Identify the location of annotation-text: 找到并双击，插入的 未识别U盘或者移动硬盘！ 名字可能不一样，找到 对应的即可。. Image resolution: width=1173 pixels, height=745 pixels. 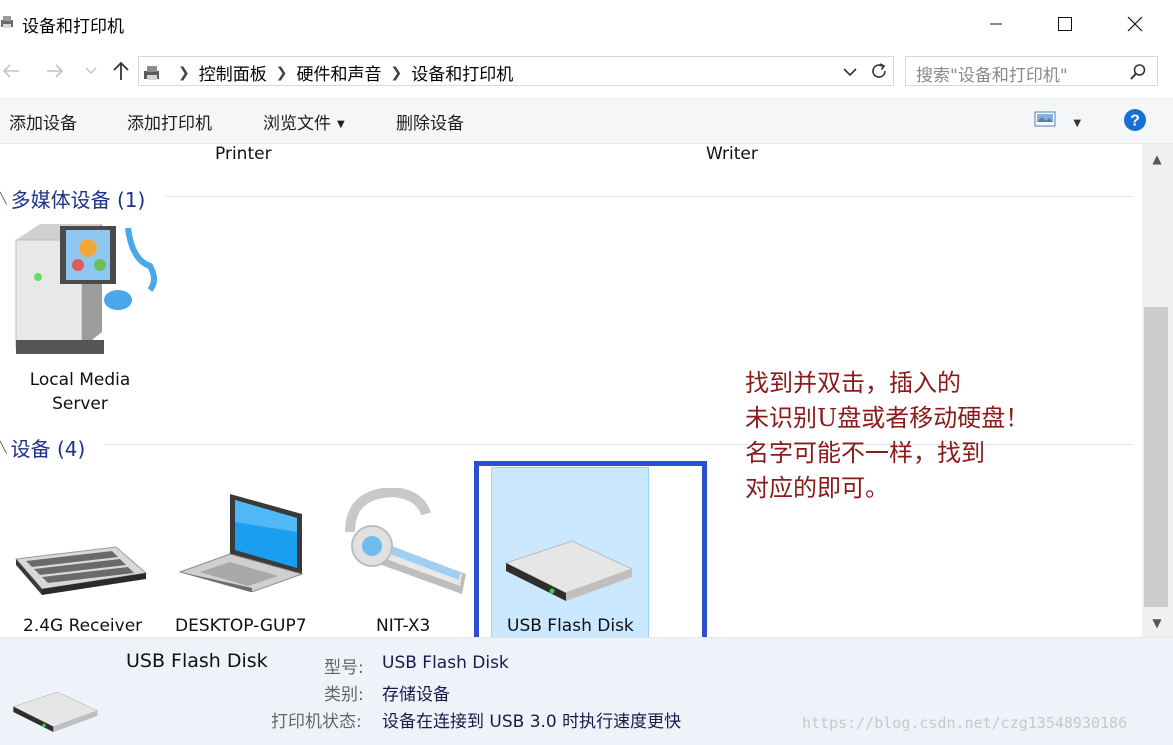
(887, 435).